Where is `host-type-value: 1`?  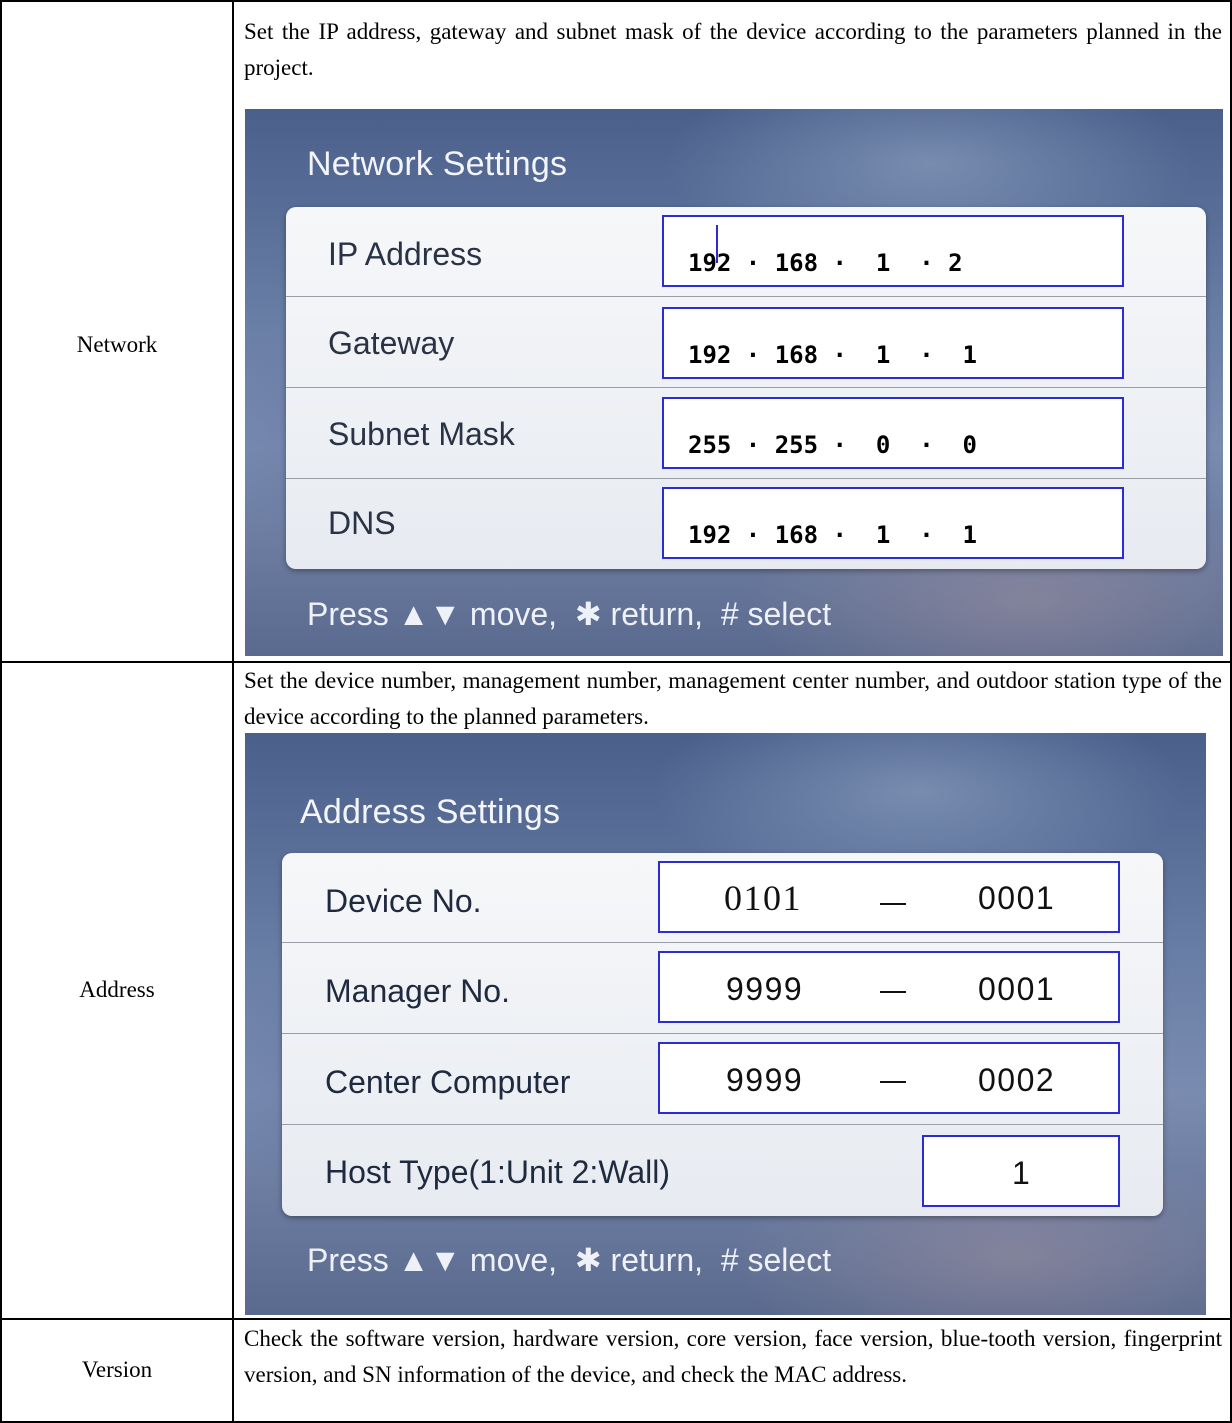 host-type-value: 1 is located at coordinates (1022, 1173).